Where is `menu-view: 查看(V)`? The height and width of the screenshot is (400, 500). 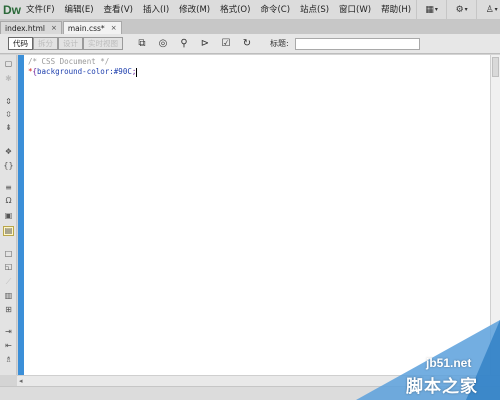
menu-view: 查看(V) is located at coordinates (118, 10).